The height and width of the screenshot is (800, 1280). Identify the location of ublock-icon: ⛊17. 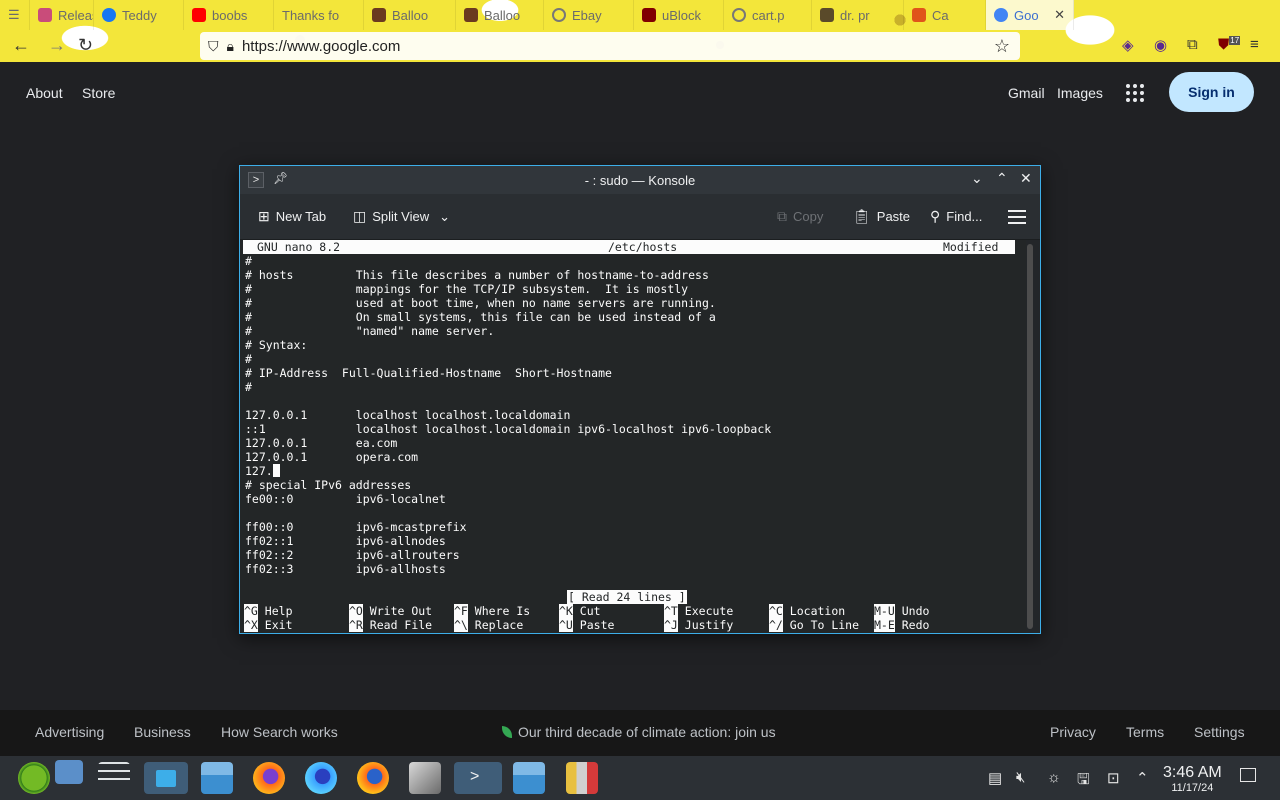
(1229, 44).